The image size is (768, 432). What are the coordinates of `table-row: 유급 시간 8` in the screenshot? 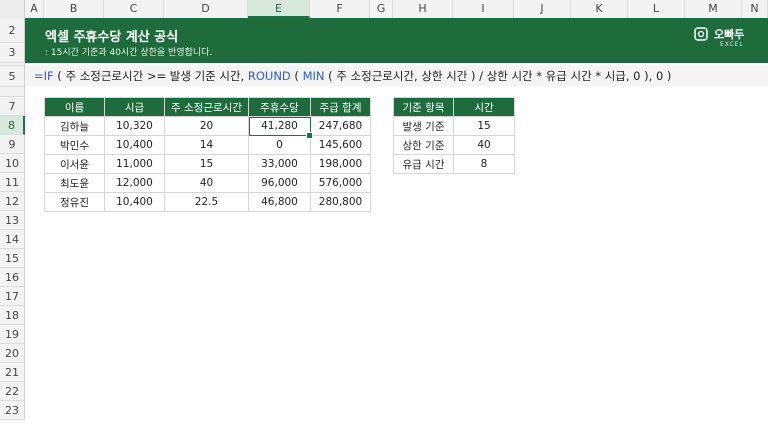 It's located at (454, 164).